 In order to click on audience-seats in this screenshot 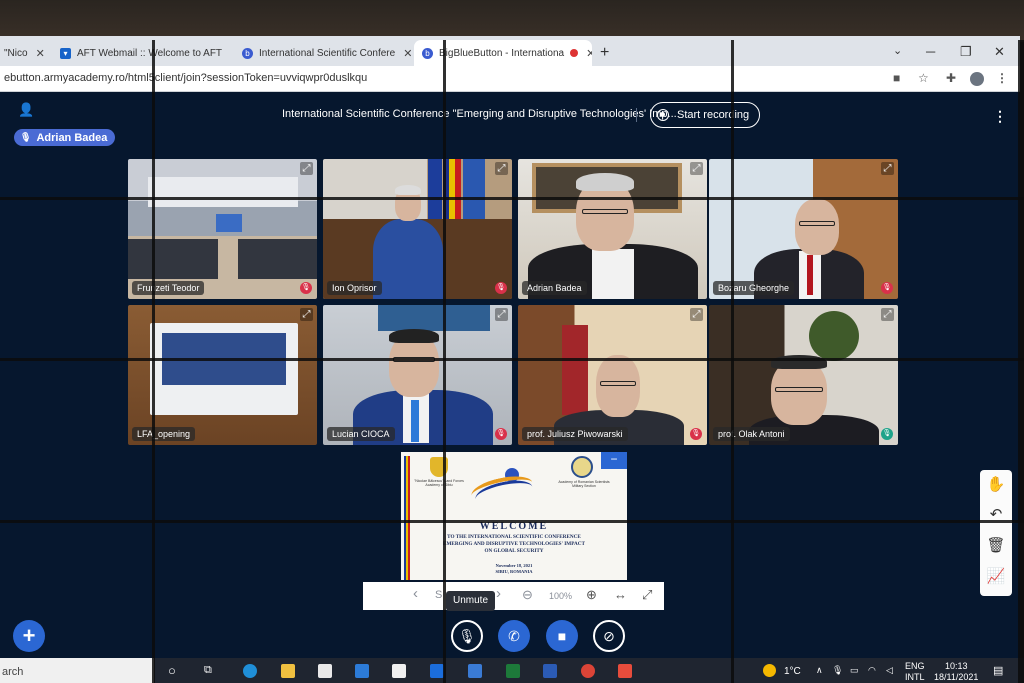, I will do `click(173, 259)`.